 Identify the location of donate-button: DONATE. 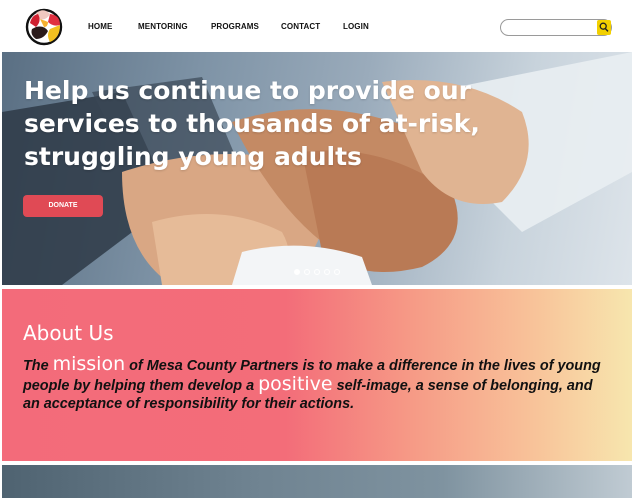
(63, 206).